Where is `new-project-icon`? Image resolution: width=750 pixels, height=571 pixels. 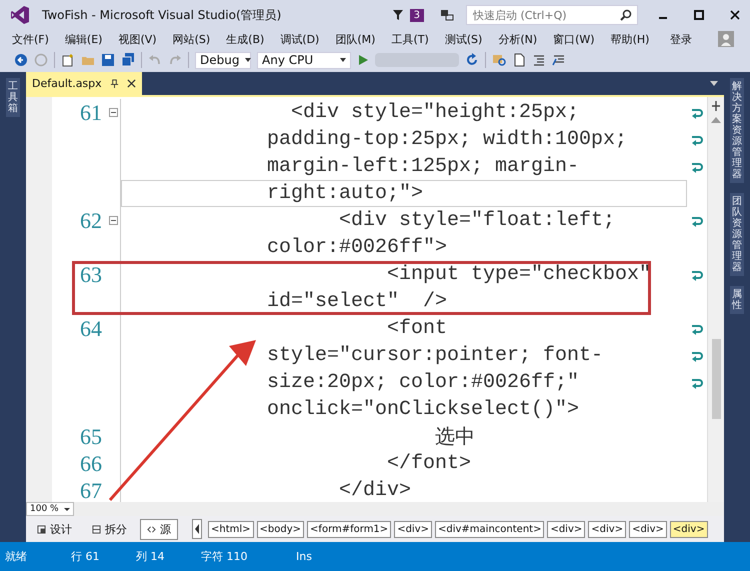
new-project-icon is located at coordinates (68, 60).